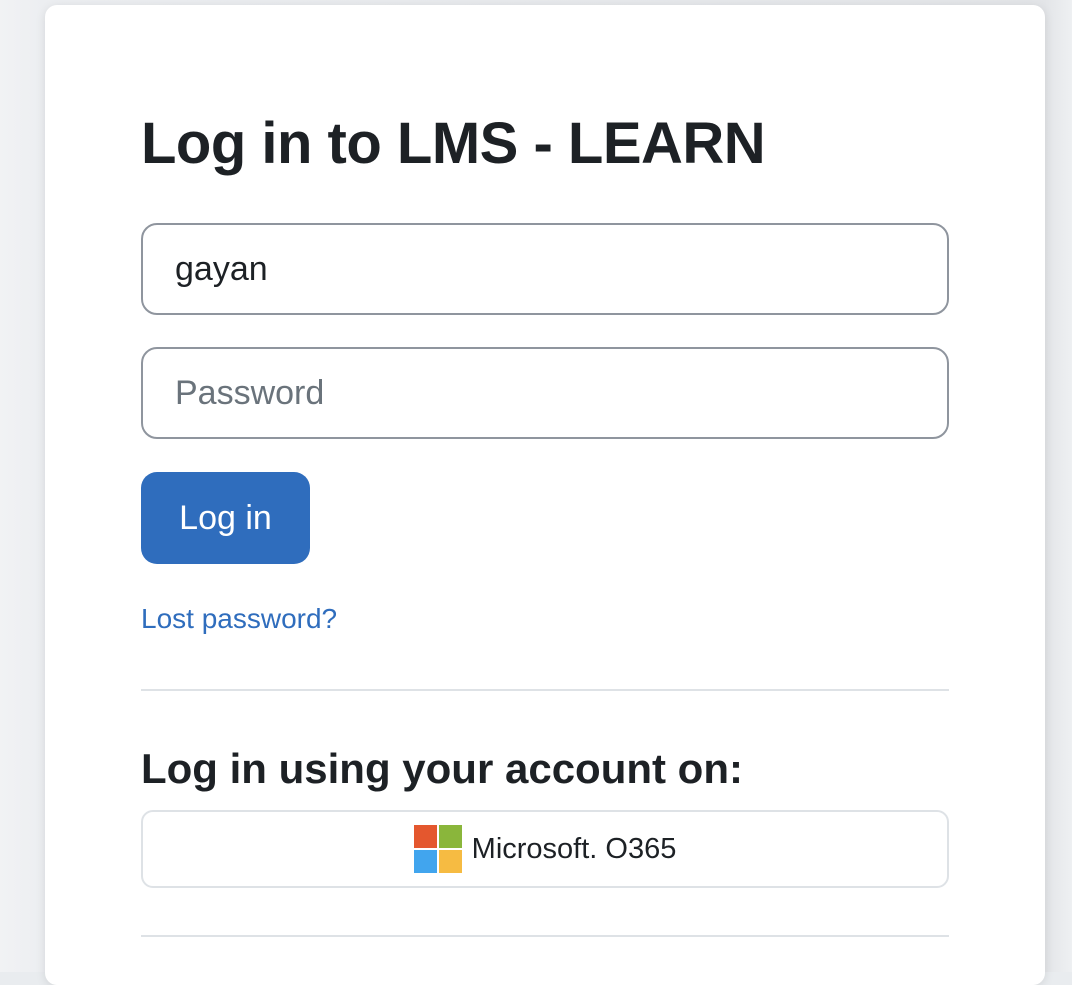 The height and width of the screenshot is (985, 1072). I want to click on provider-label: Microsoft. O365, so click(574, 848).